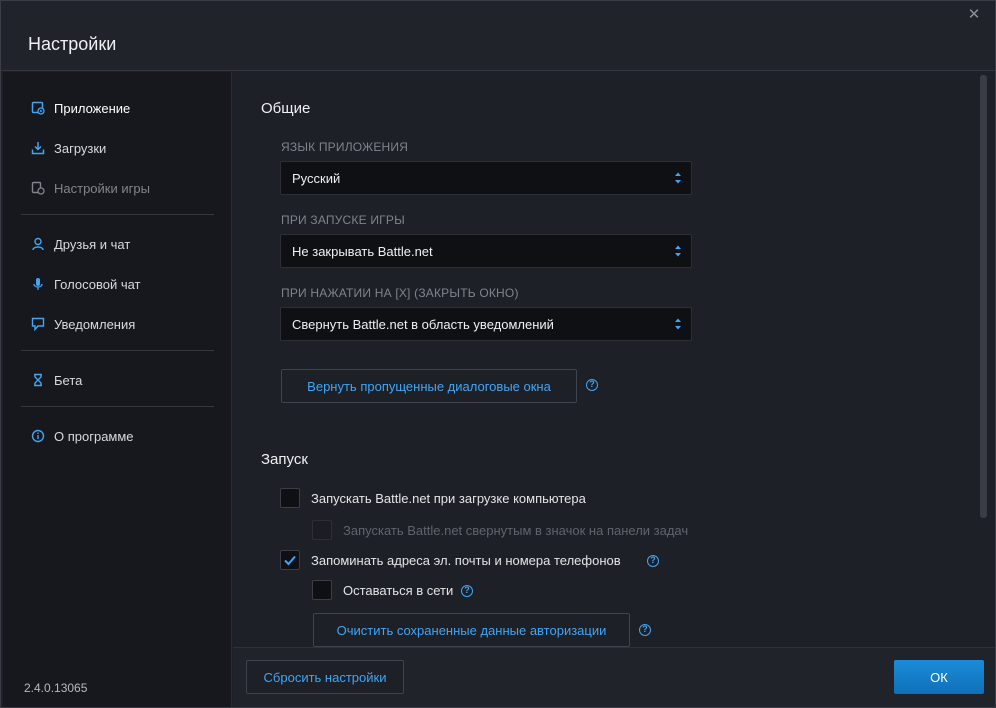 The height and width of the screenshot is (708, 996). What do you see at coordinates (362, 251) in the screenshot?
I see `game-launch-select-value: Не закрывать Battle.net` at bounding box center [362, 251].